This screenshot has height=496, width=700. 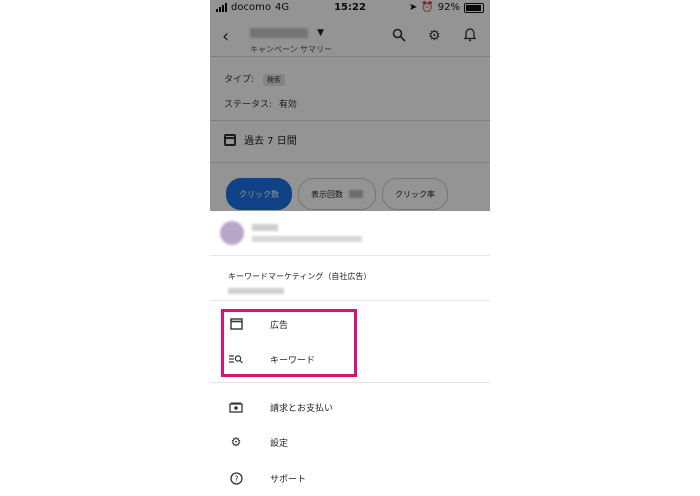 I want to click on manager-account-name: キーワードマーケティング（自社広告）, so click(x=300, y=276).